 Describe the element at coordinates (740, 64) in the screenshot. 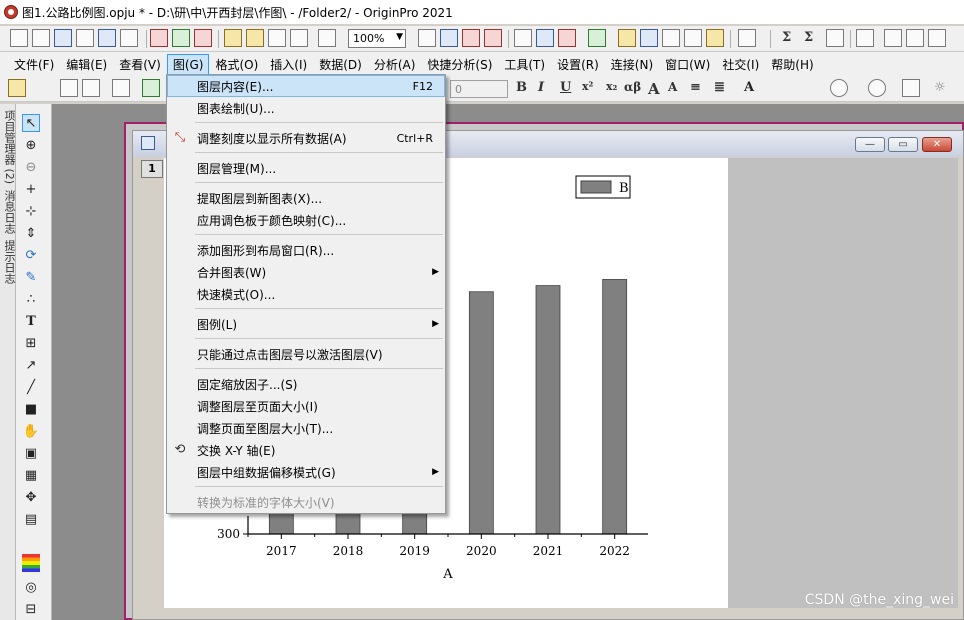

I see `menu-item-13: 社交(I)` at that location.